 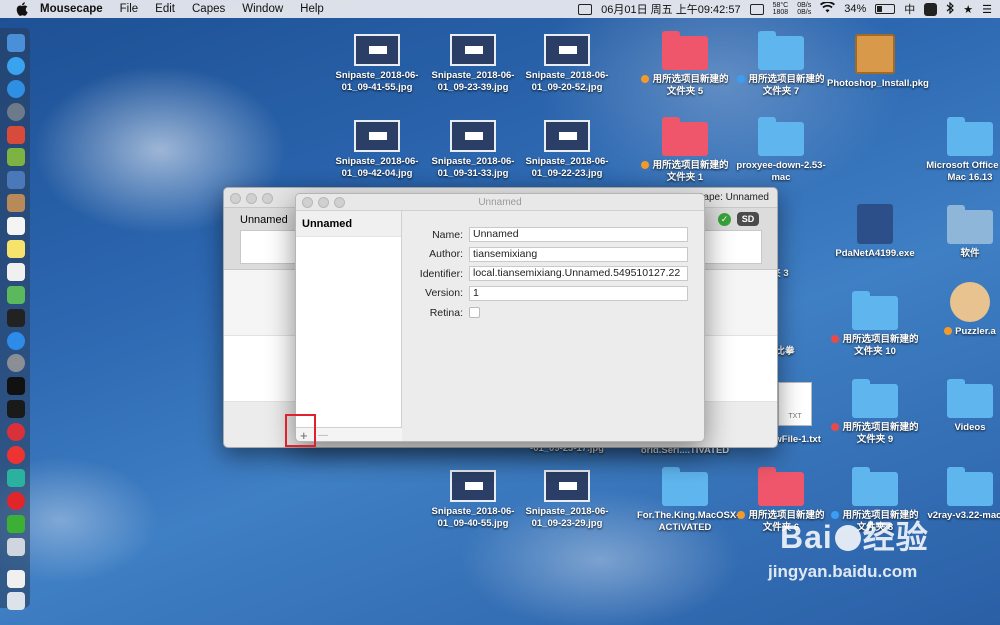 What do you see at coordinates (756, 9) in the screenshot?
I see `screen-icon` at bounding box center [756, 9].